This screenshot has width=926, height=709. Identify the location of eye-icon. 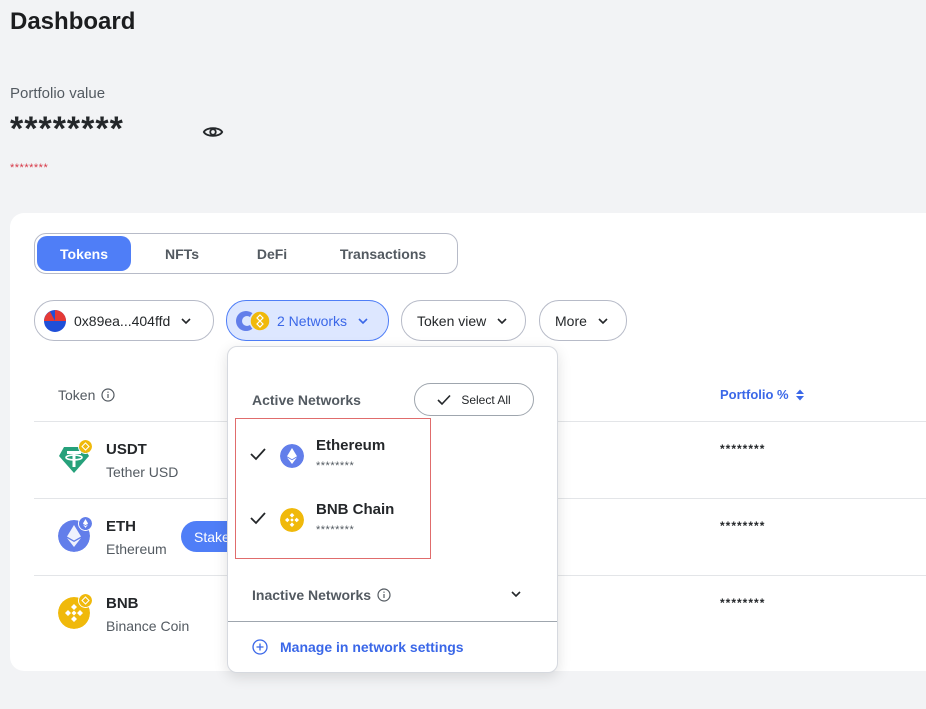
(213, 132).